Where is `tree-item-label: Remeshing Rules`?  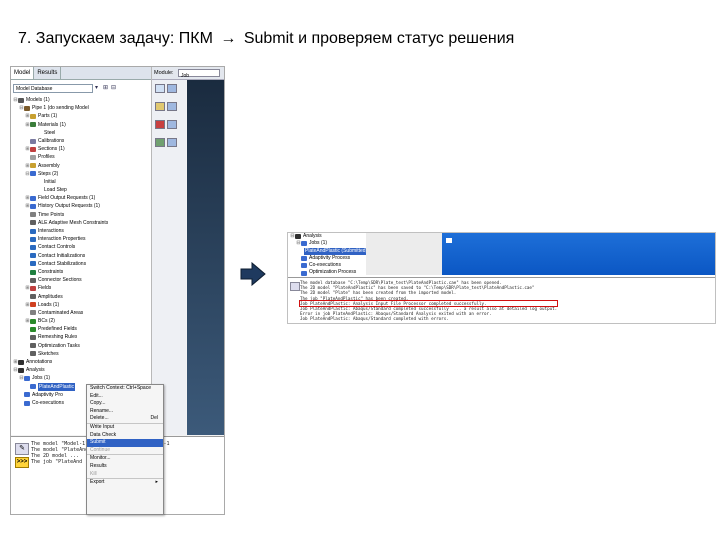 tree-item-label: Remeshing Rules is located at coordinates (58, 337).